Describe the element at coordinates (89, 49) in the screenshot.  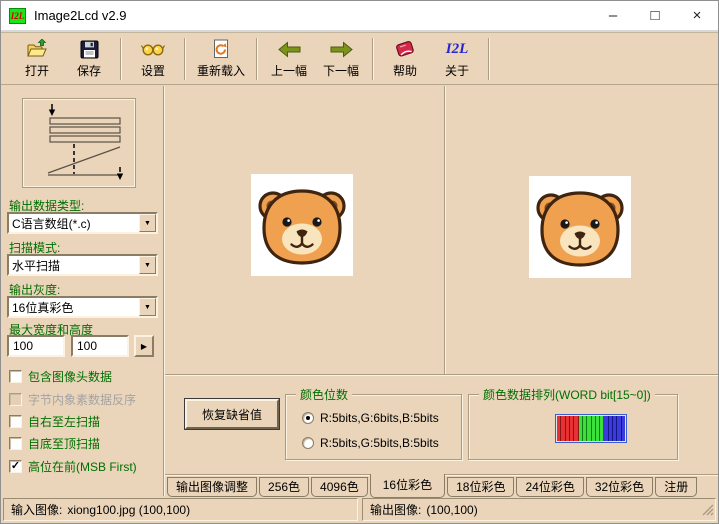
I see `save-floppy-icon` at that location.